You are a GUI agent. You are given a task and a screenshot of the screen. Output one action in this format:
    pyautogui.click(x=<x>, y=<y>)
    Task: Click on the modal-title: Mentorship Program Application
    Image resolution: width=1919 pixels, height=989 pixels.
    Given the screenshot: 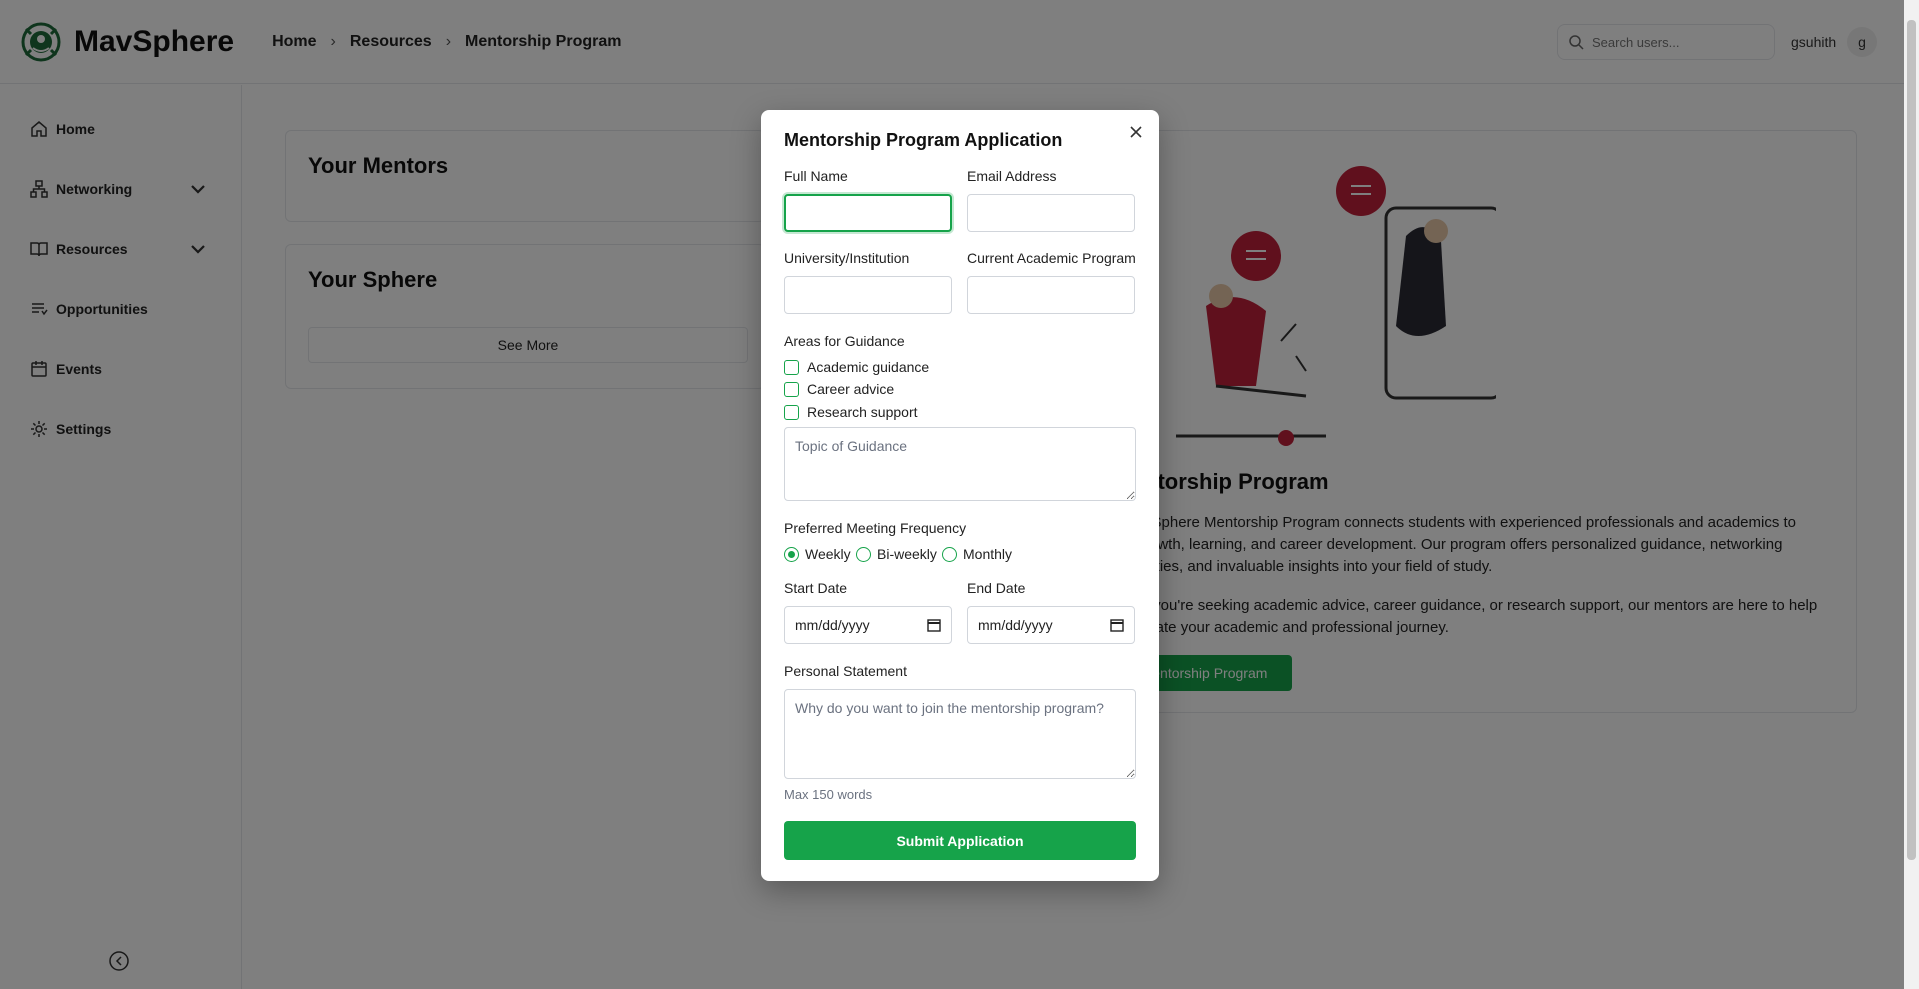 What is the action you would take?
    pyautogui.click(x=923, y=140)
    